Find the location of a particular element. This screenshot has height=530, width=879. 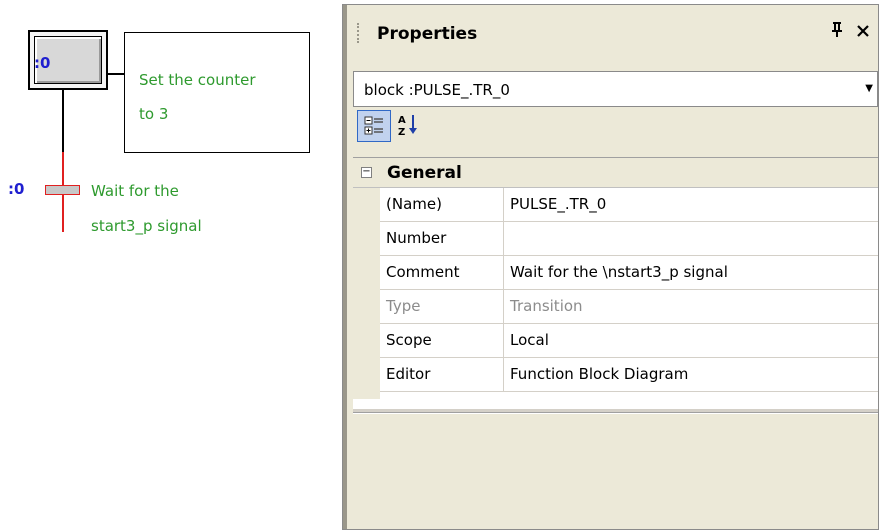

pin-icon-graphic is located at coordinates (837, 29).